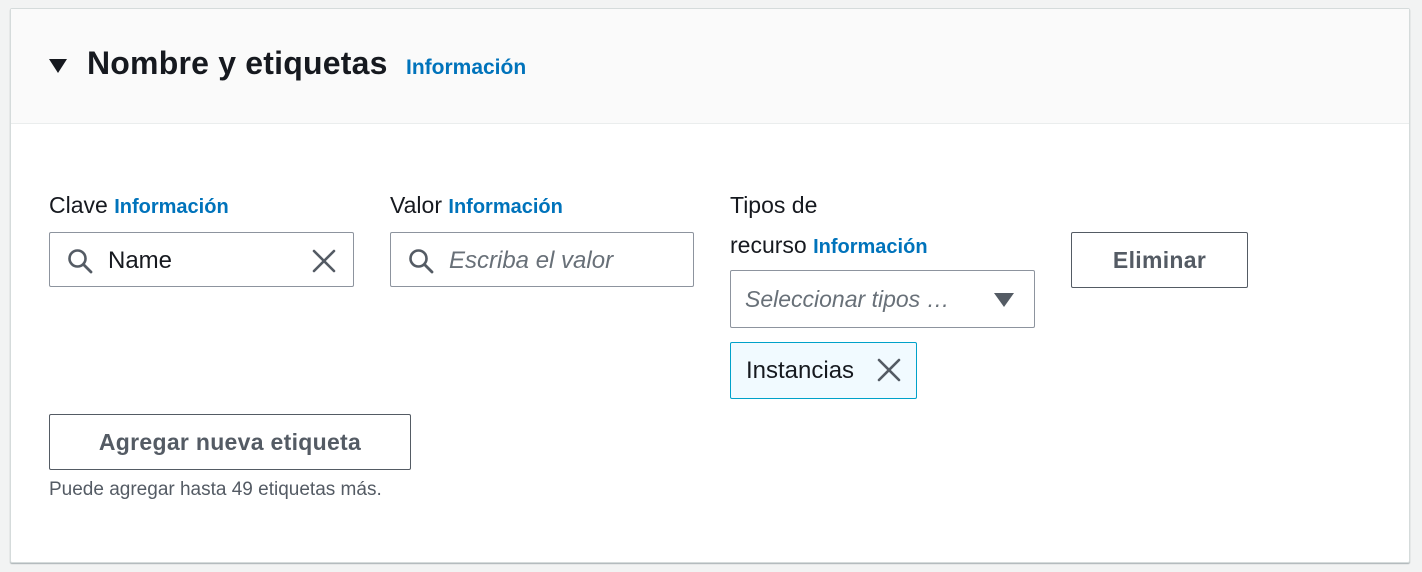 The height and width of the screenshot is (572, 1422). I want to click on tag-limit-hint: Puede agregar hasta 49 etiquetas más., so click(215, 489).